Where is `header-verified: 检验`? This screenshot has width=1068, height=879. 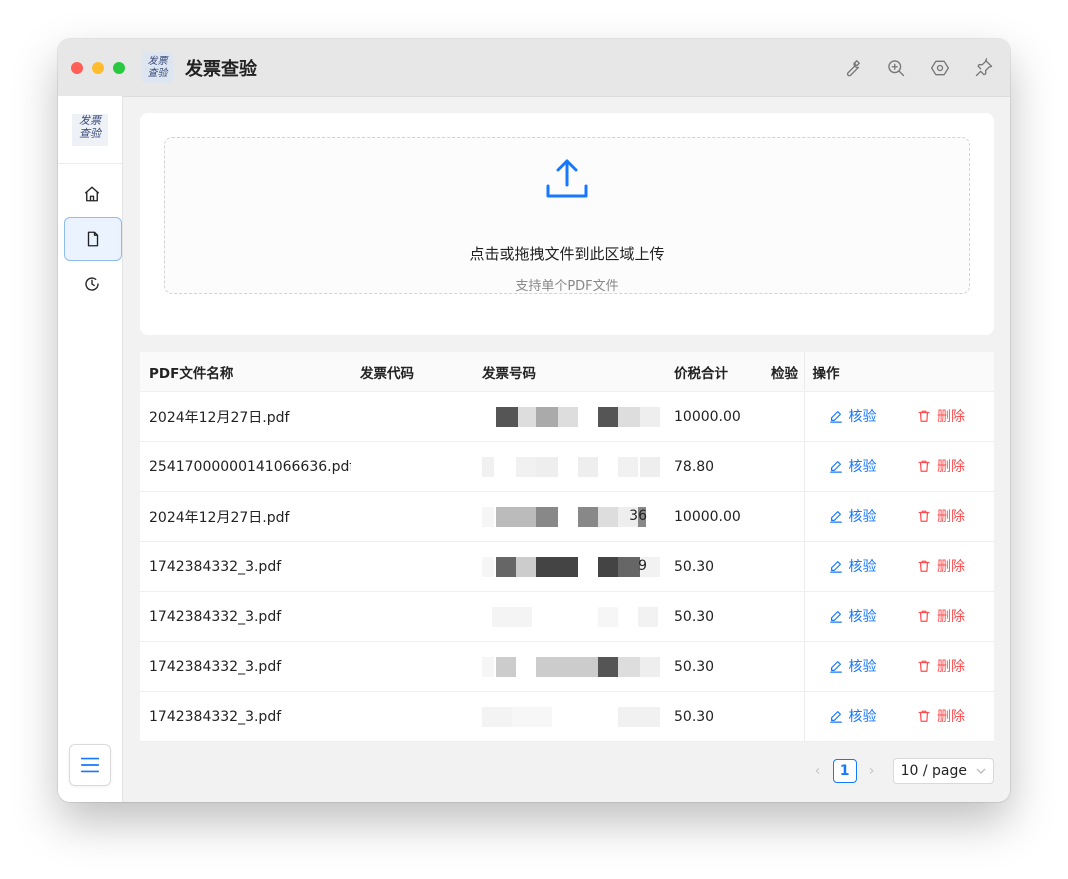
header-verified: 检验 is located at coordinates (785, 372).